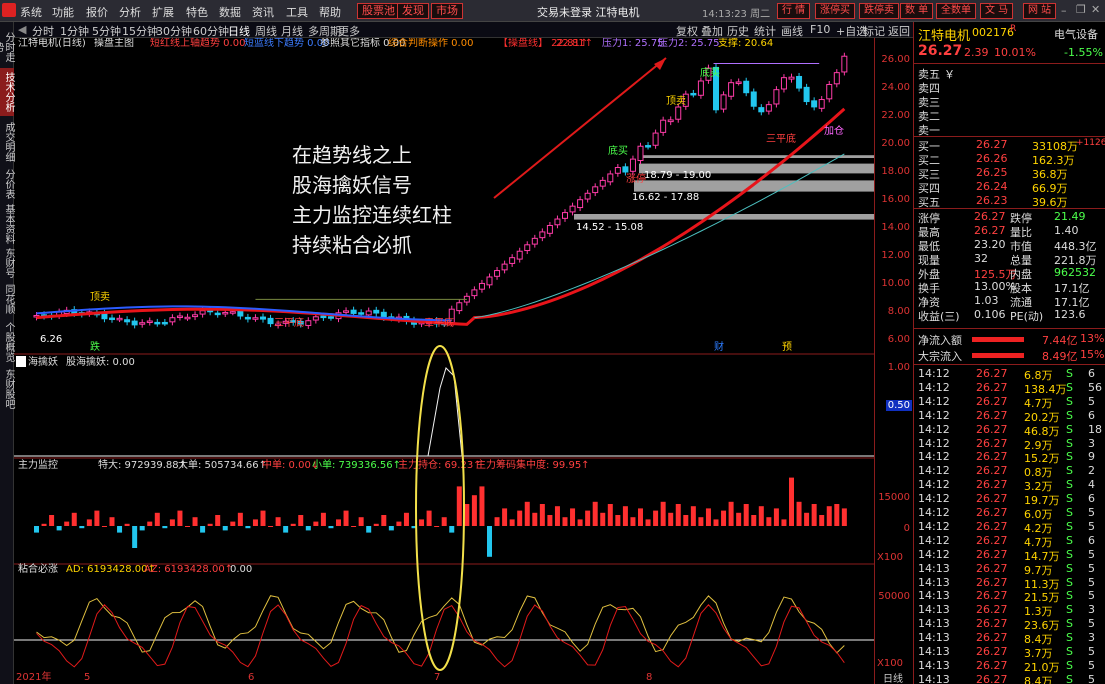 Image resolution: width=1105 pixels, height=684 pixels. Describe the element at coordinates (1040, 11) in the screenshot. I see `right-button-6: 网 站` at that location.